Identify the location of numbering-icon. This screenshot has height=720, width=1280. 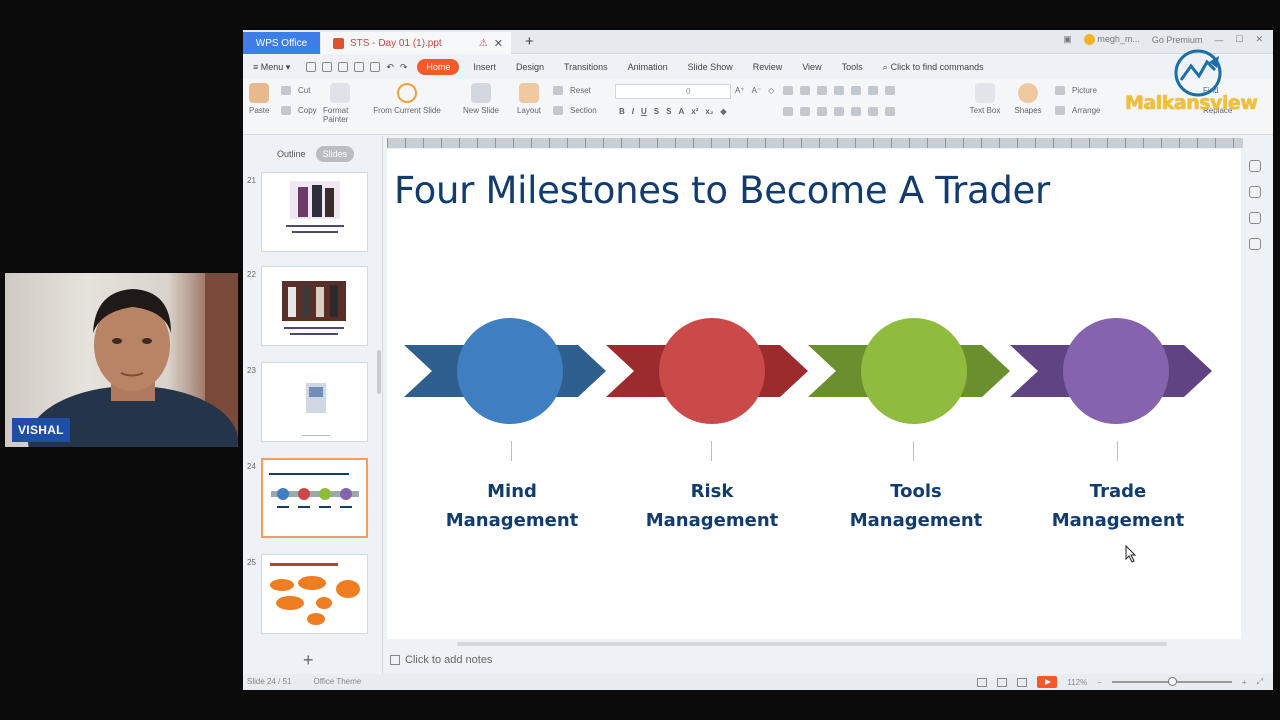
(805, 90).